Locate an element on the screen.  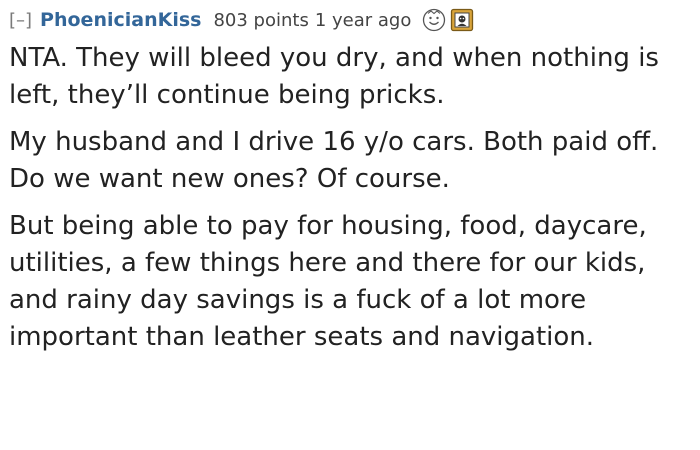
framed-portrait-award-icon is located at coordinates (462, 20).